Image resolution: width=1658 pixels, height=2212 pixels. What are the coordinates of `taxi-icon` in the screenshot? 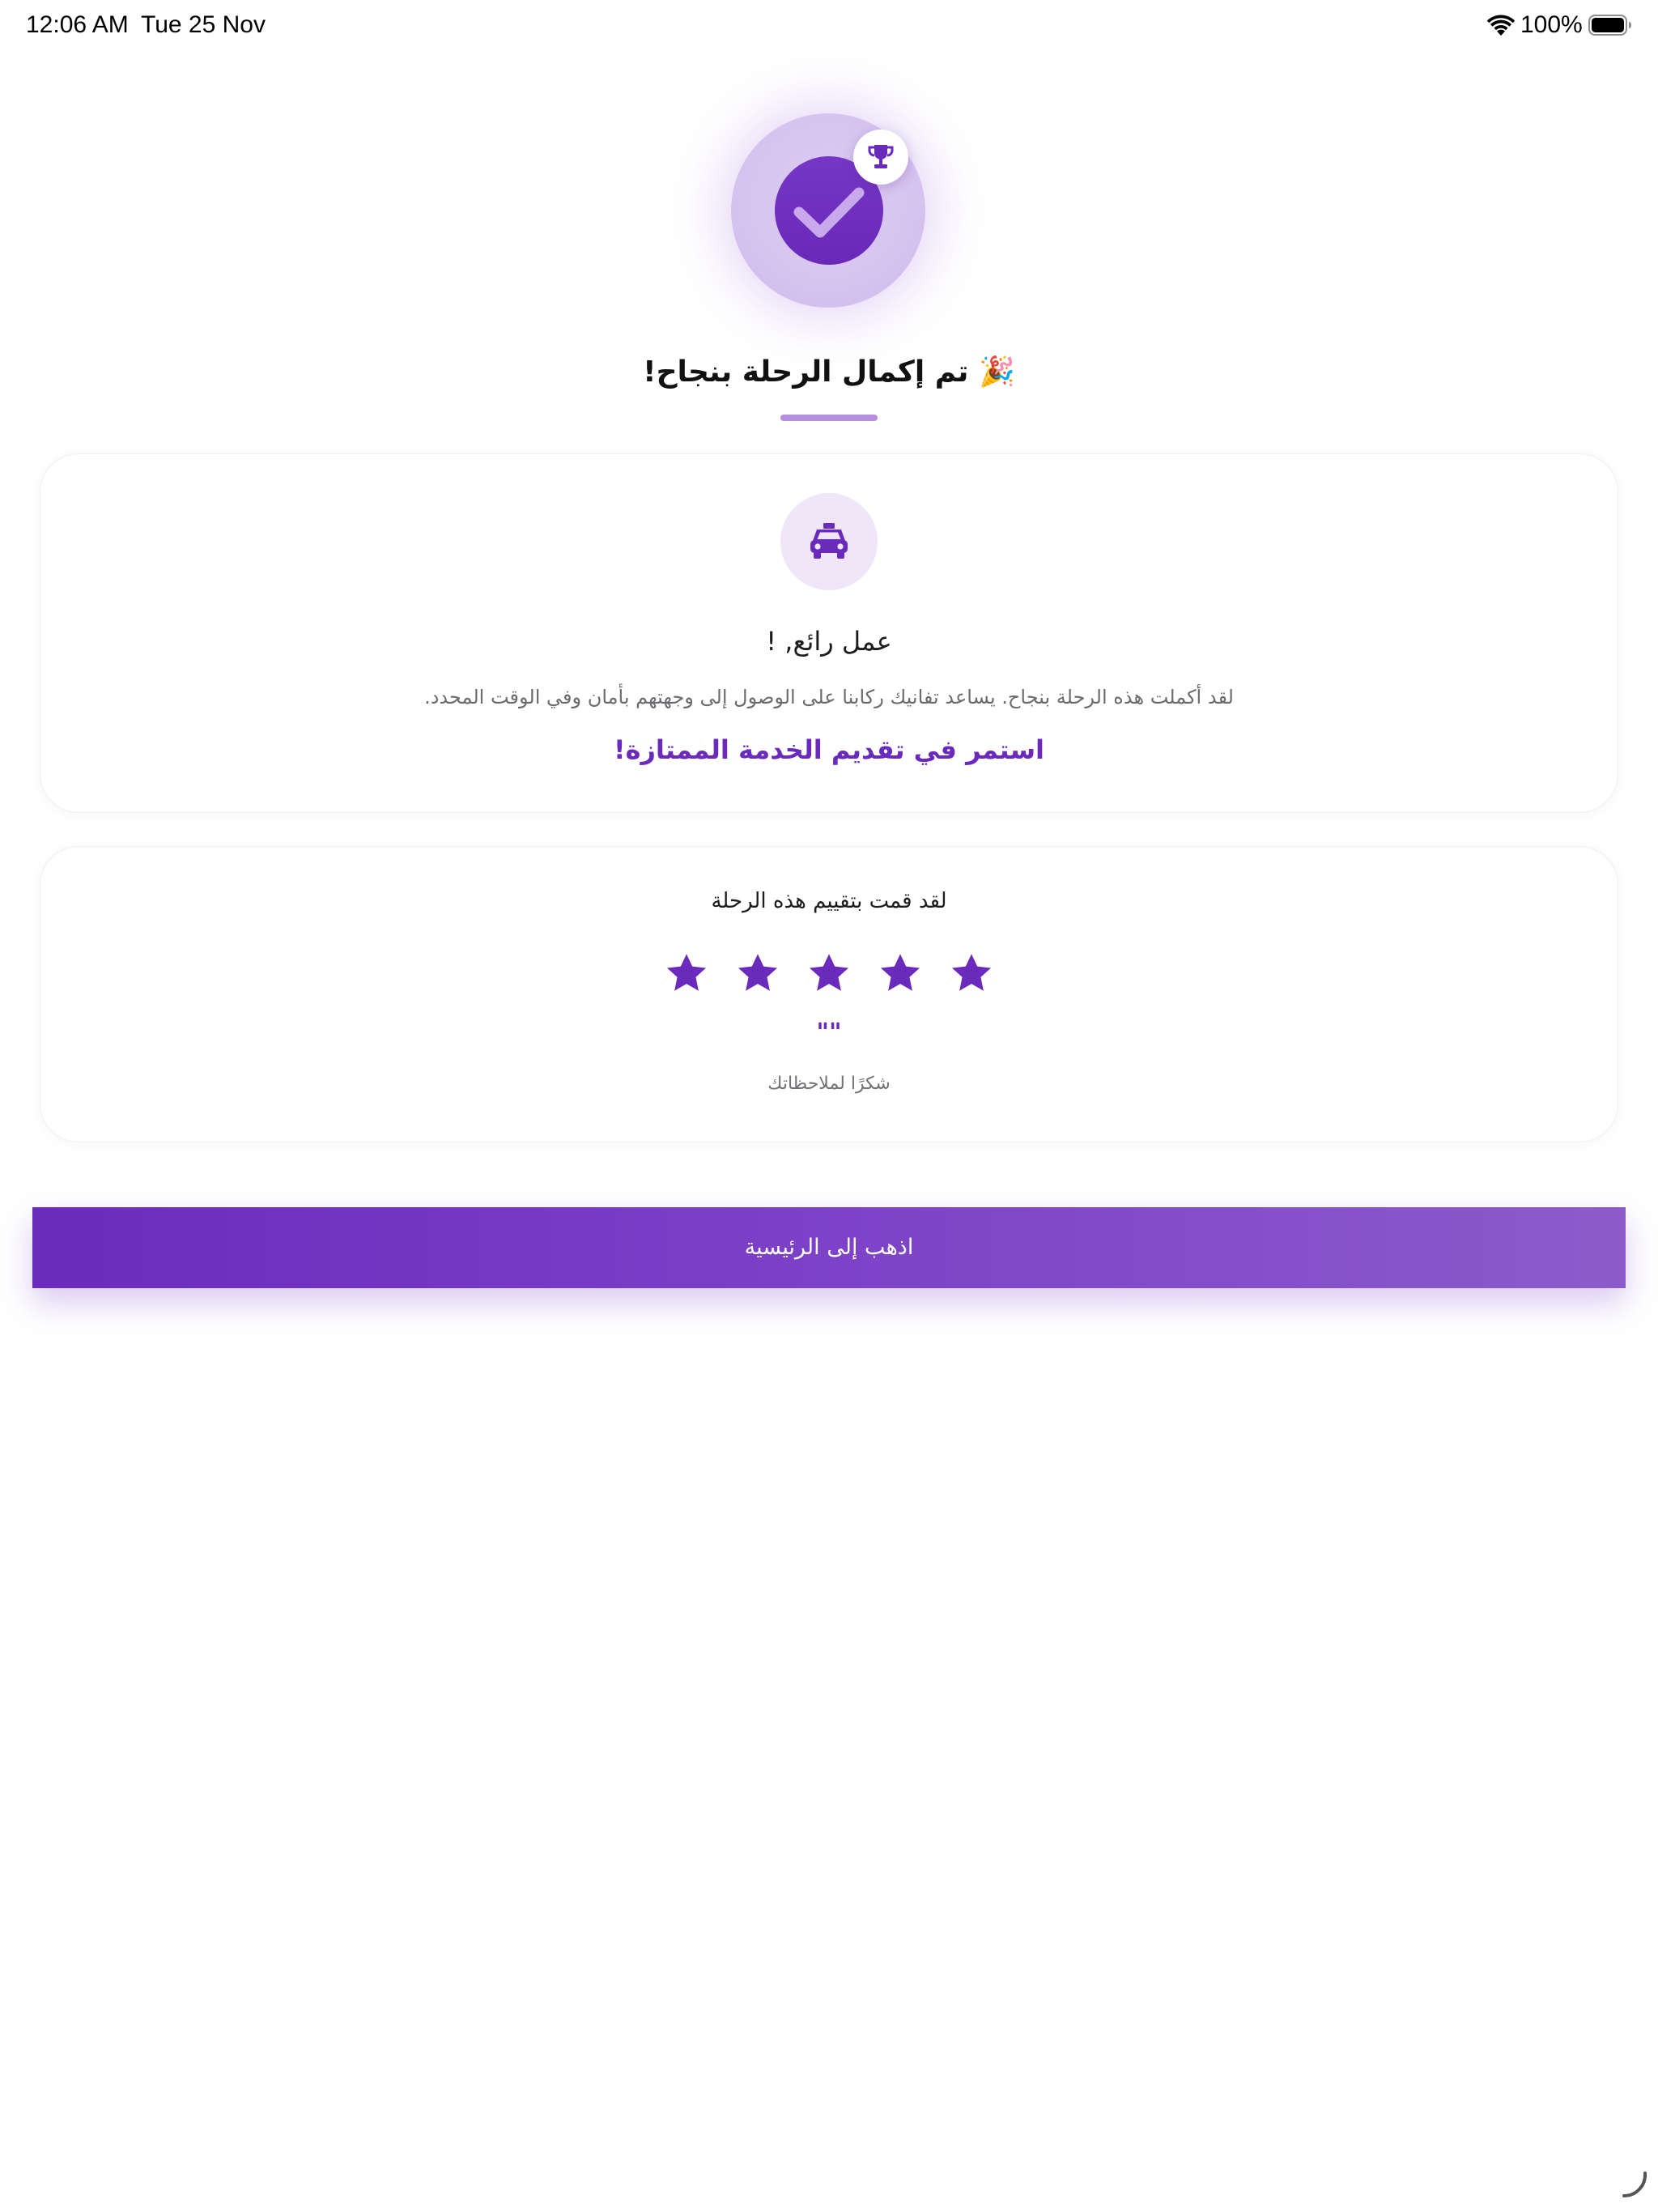 It's located at (829, 541).